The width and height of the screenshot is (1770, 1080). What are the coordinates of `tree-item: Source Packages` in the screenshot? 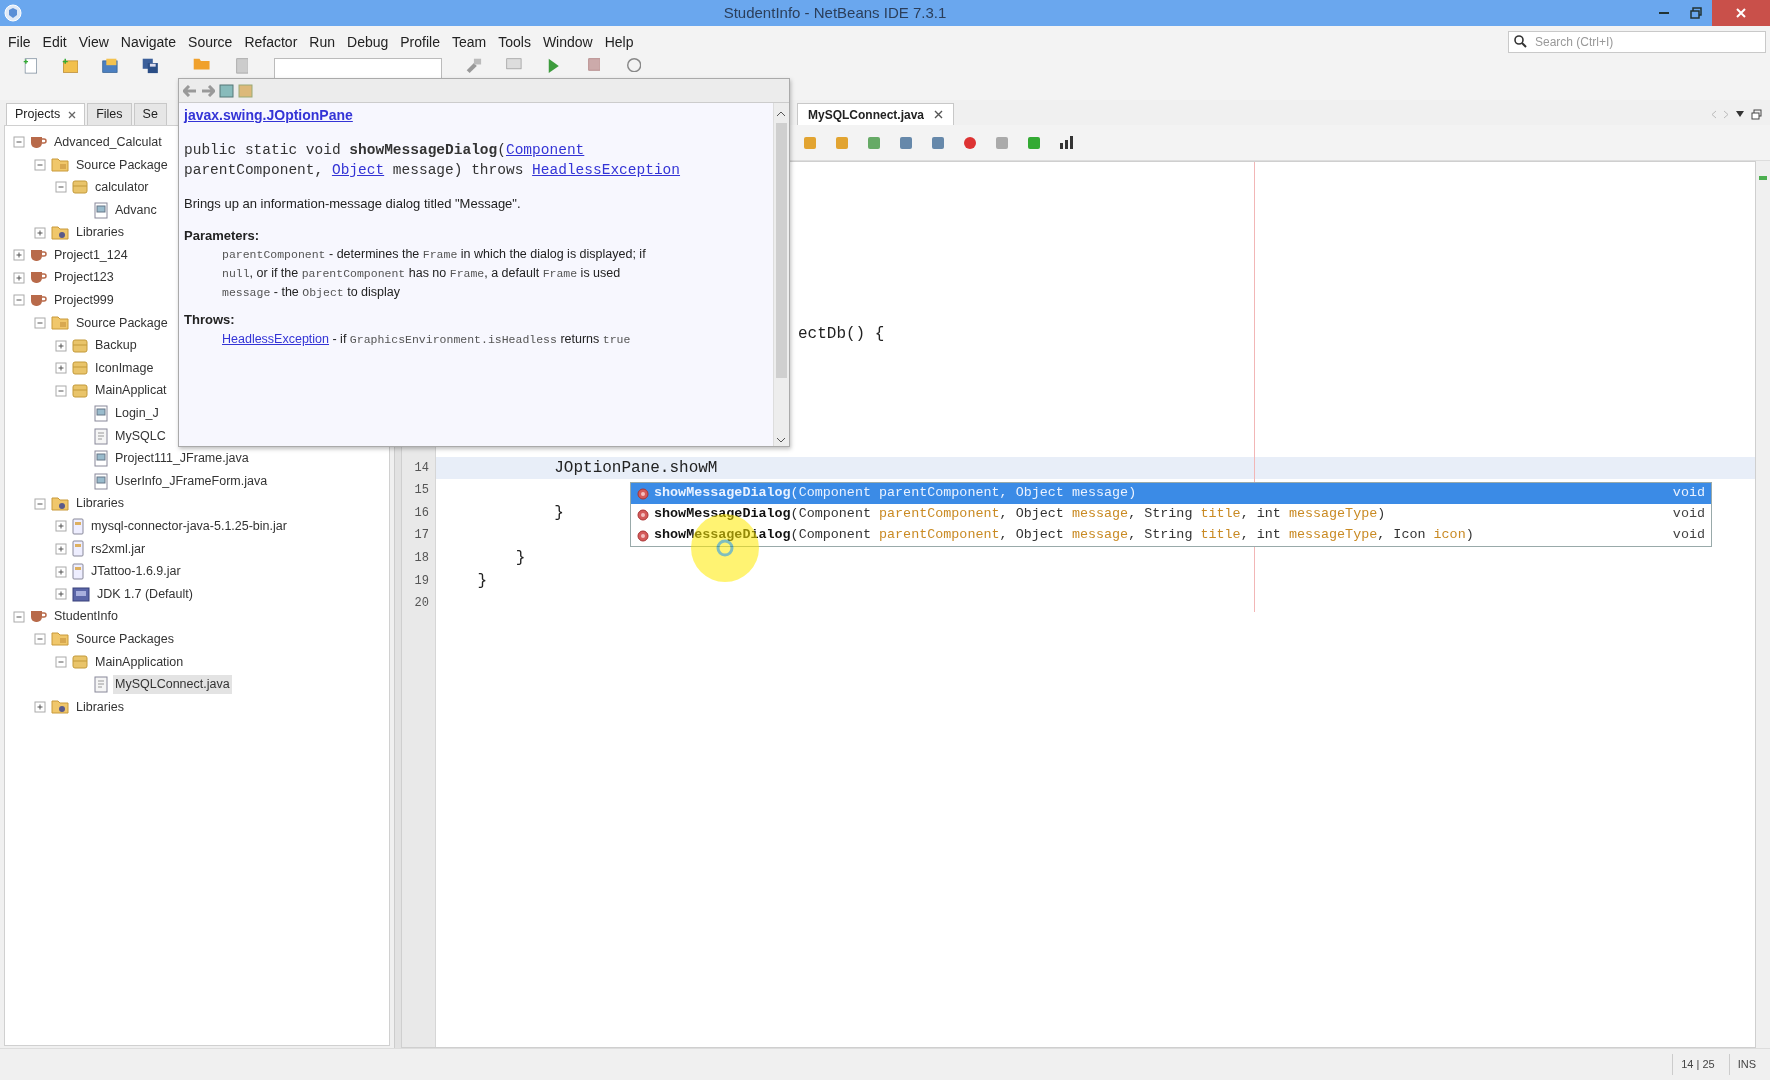 It's located at (125, 639).